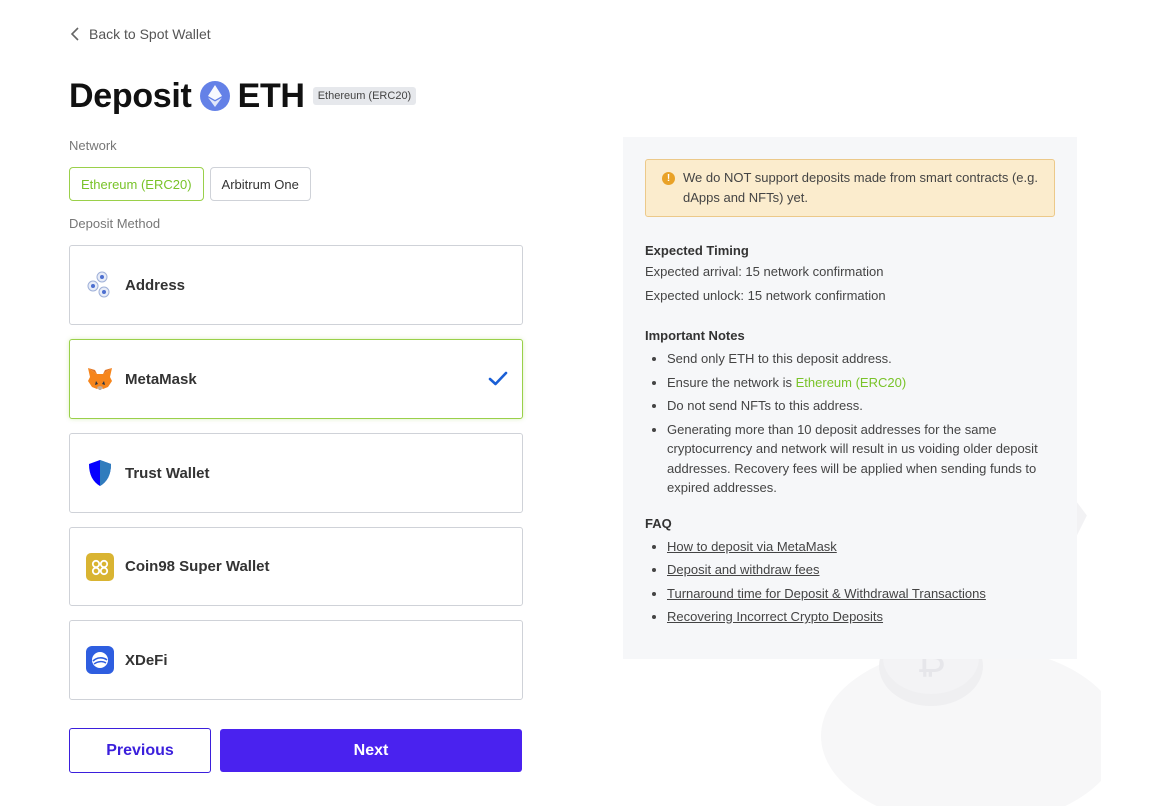 The width and height of the screenshot is (1161, 806). What do you see at coordinates (167, 473) in the screenshot?
I see `method-label-trust-wallet: Trust Wallet` at bounding box center [167, 473].